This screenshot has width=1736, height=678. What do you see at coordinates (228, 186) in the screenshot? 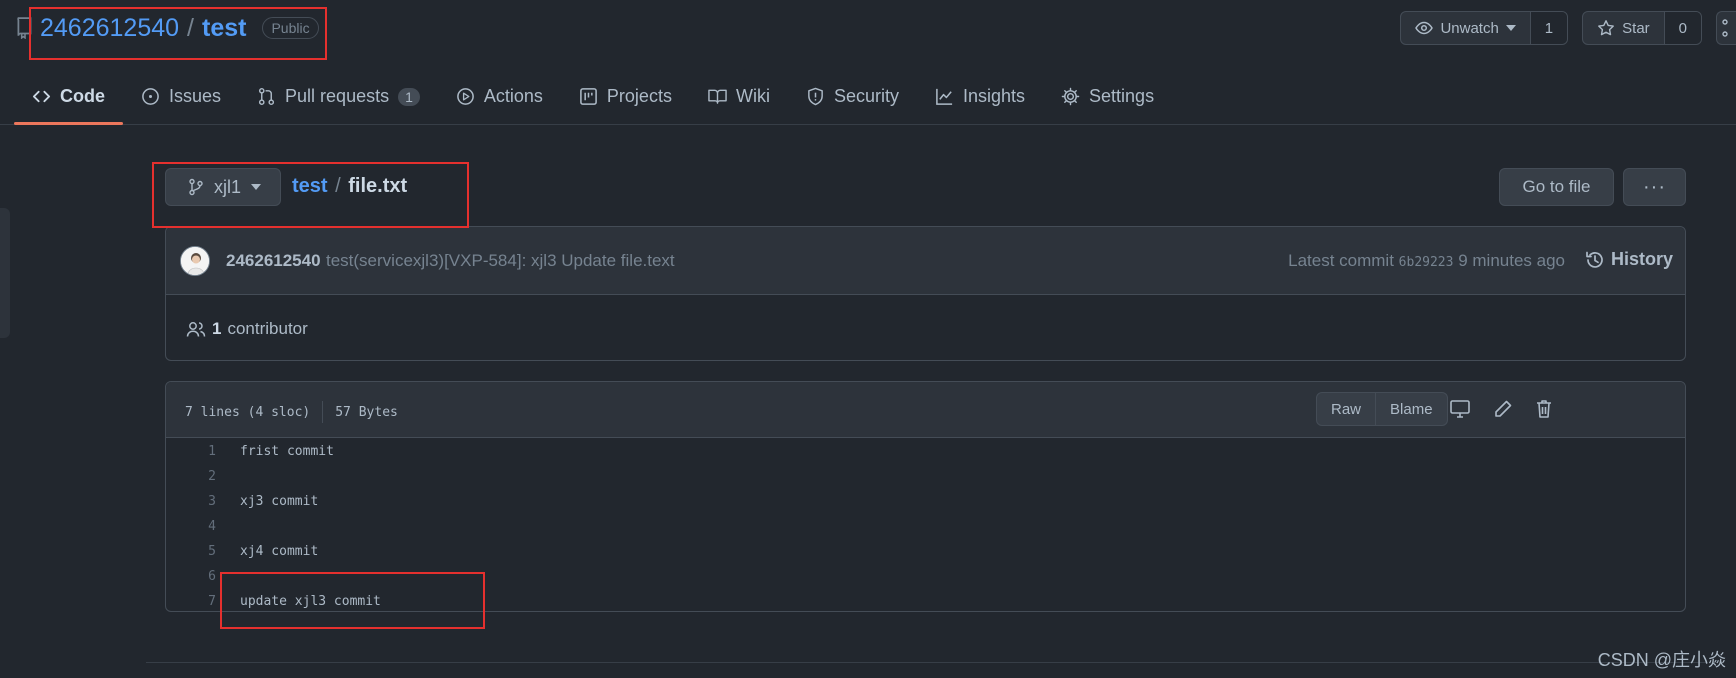
I see `branch-name: xjl1` at bounding box center [228, 186].